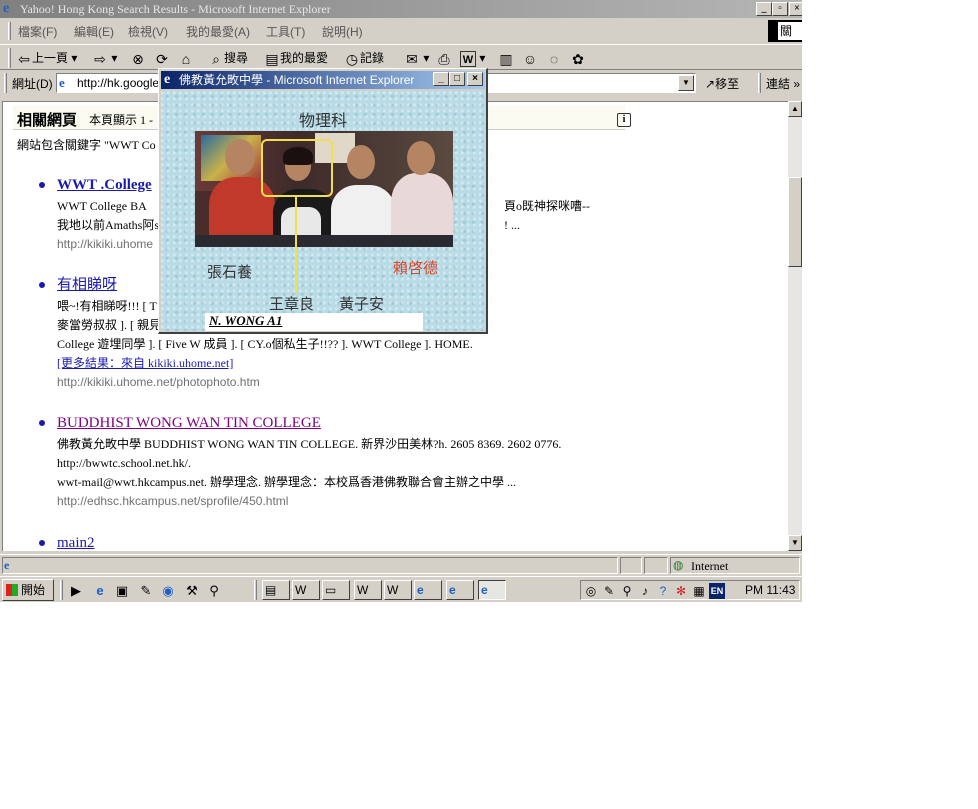 This screenshot has height=809, width=978. What do you see at coordinates (457, 79) in the screenshot?
I see `popup-maximize-button: □` at bounding box center [457, 79].